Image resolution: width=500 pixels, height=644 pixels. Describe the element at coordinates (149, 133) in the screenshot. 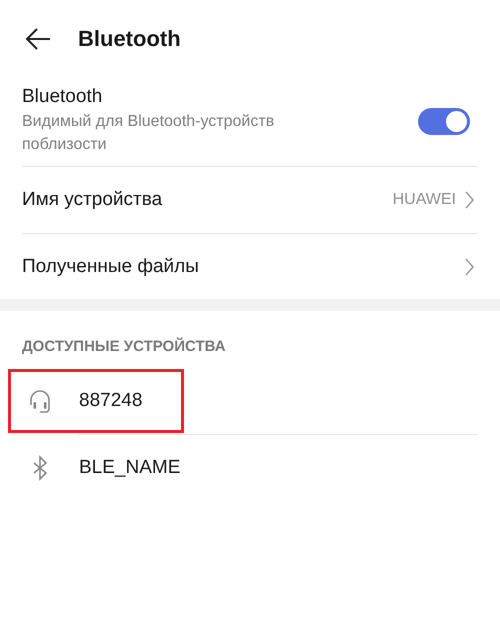

I see `setting-description: Видимый для Bluetooth-устройств поблизости` at that location.